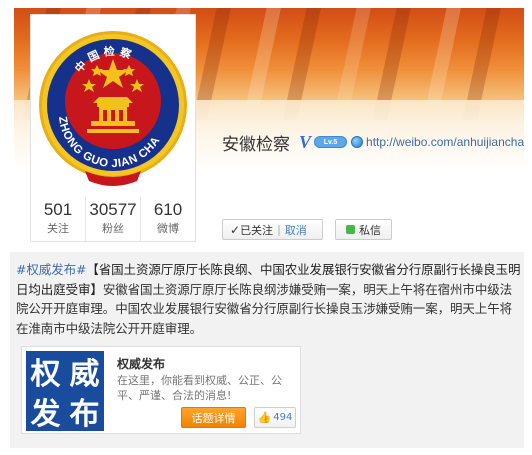 The width and height of the screenshot is (532, 455). I want to click on profile-stats: 501 关注 30577 粉丝 610 微博, so click(113, 219).